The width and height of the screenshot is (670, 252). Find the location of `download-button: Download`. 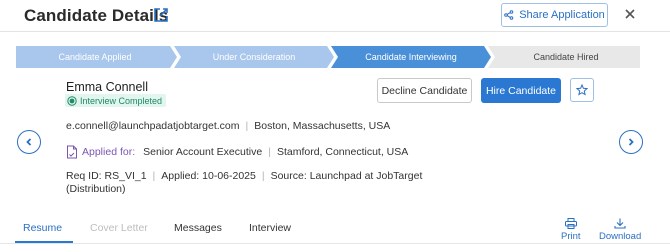

download-button: Download is located at coordinates (620, 230).